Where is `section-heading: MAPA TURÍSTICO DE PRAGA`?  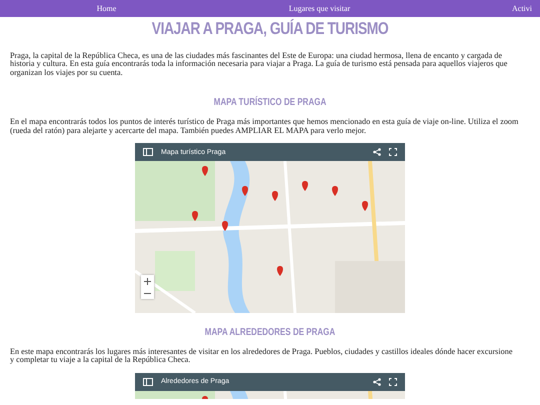 section-heading: MAPA TURÍSTICO DE PRAGA is located at coordinates (270, 102).